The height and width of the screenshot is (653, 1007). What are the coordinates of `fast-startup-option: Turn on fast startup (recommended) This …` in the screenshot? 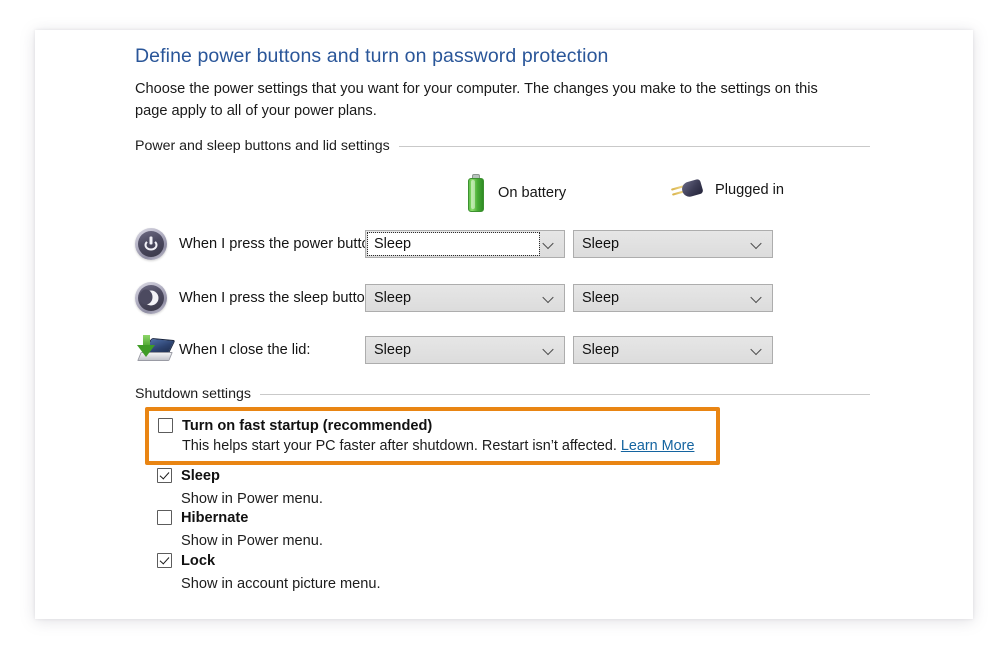 It's located at (433, 436).